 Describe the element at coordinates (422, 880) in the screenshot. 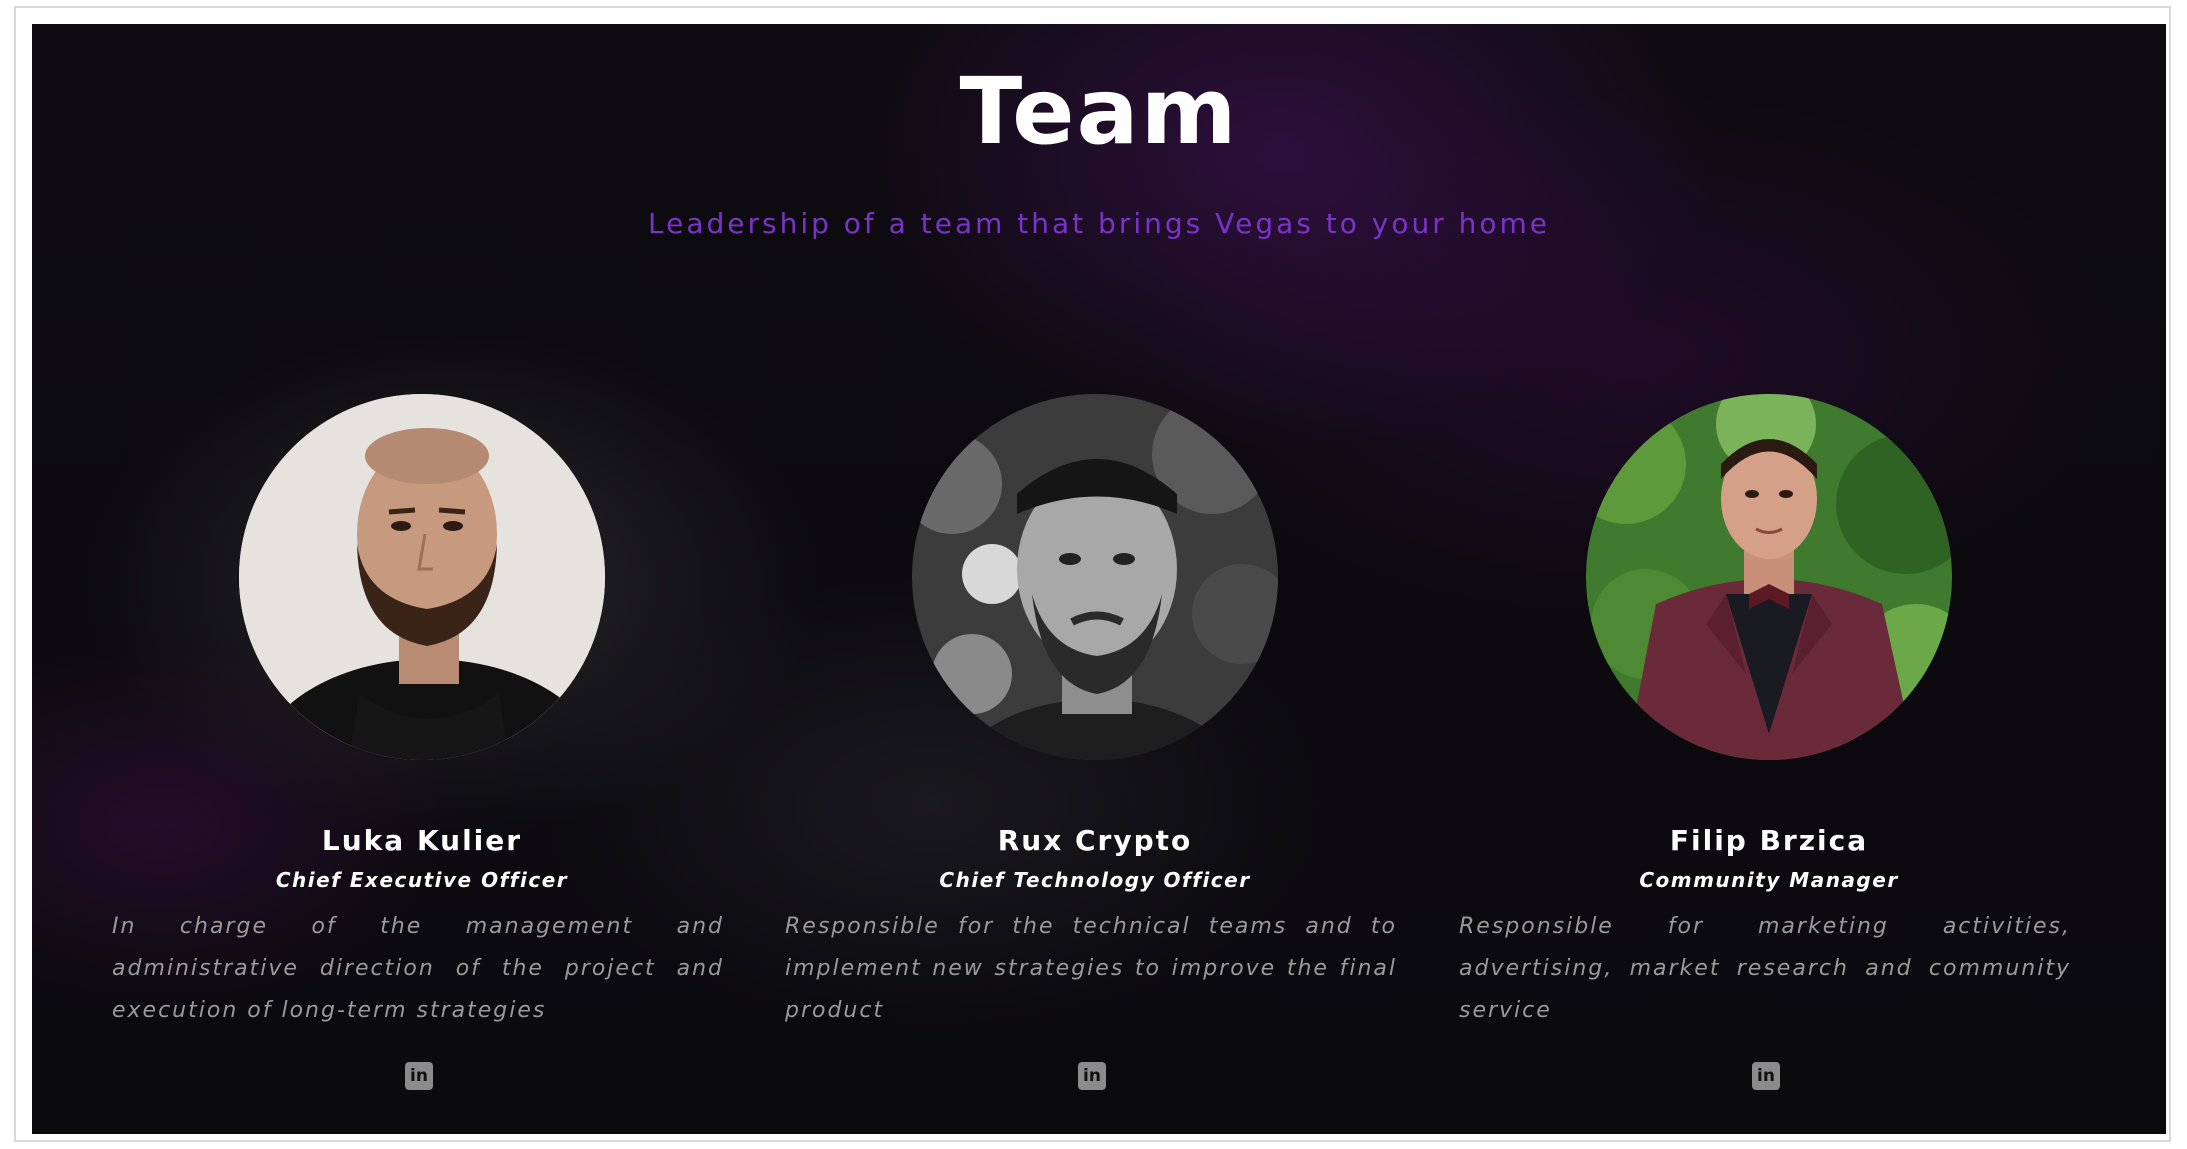

I see `member-role: Chief Executive Officer` at that location.